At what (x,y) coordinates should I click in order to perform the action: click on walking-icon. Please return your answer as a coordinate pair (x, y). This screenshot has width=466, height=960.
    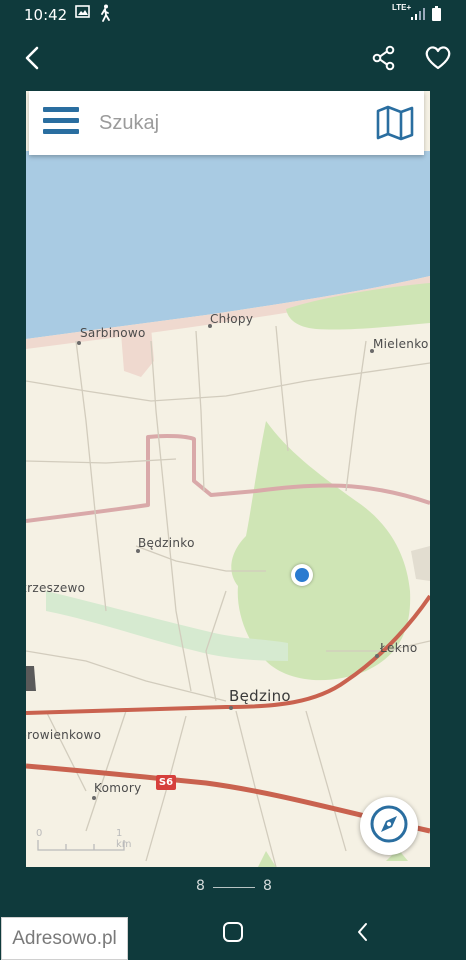
    Looking at the image, I should click on (105, 15).